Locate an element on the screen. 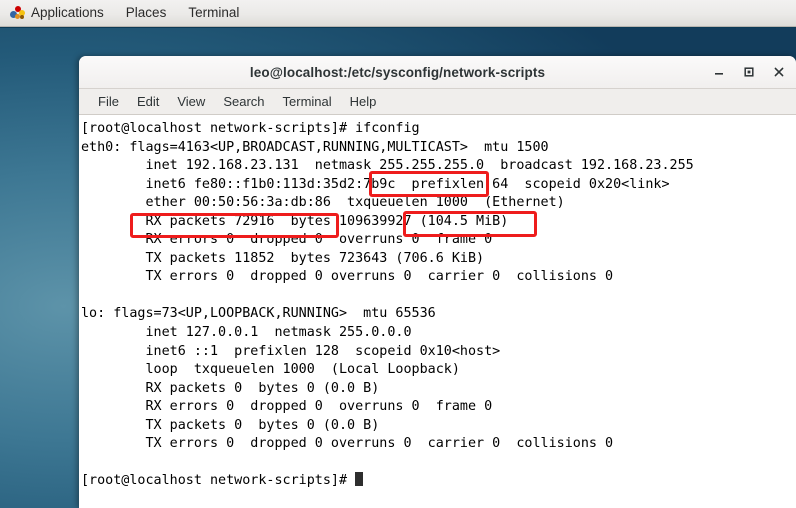  panel-menu-places: Places is located at coordinates (146, 13).